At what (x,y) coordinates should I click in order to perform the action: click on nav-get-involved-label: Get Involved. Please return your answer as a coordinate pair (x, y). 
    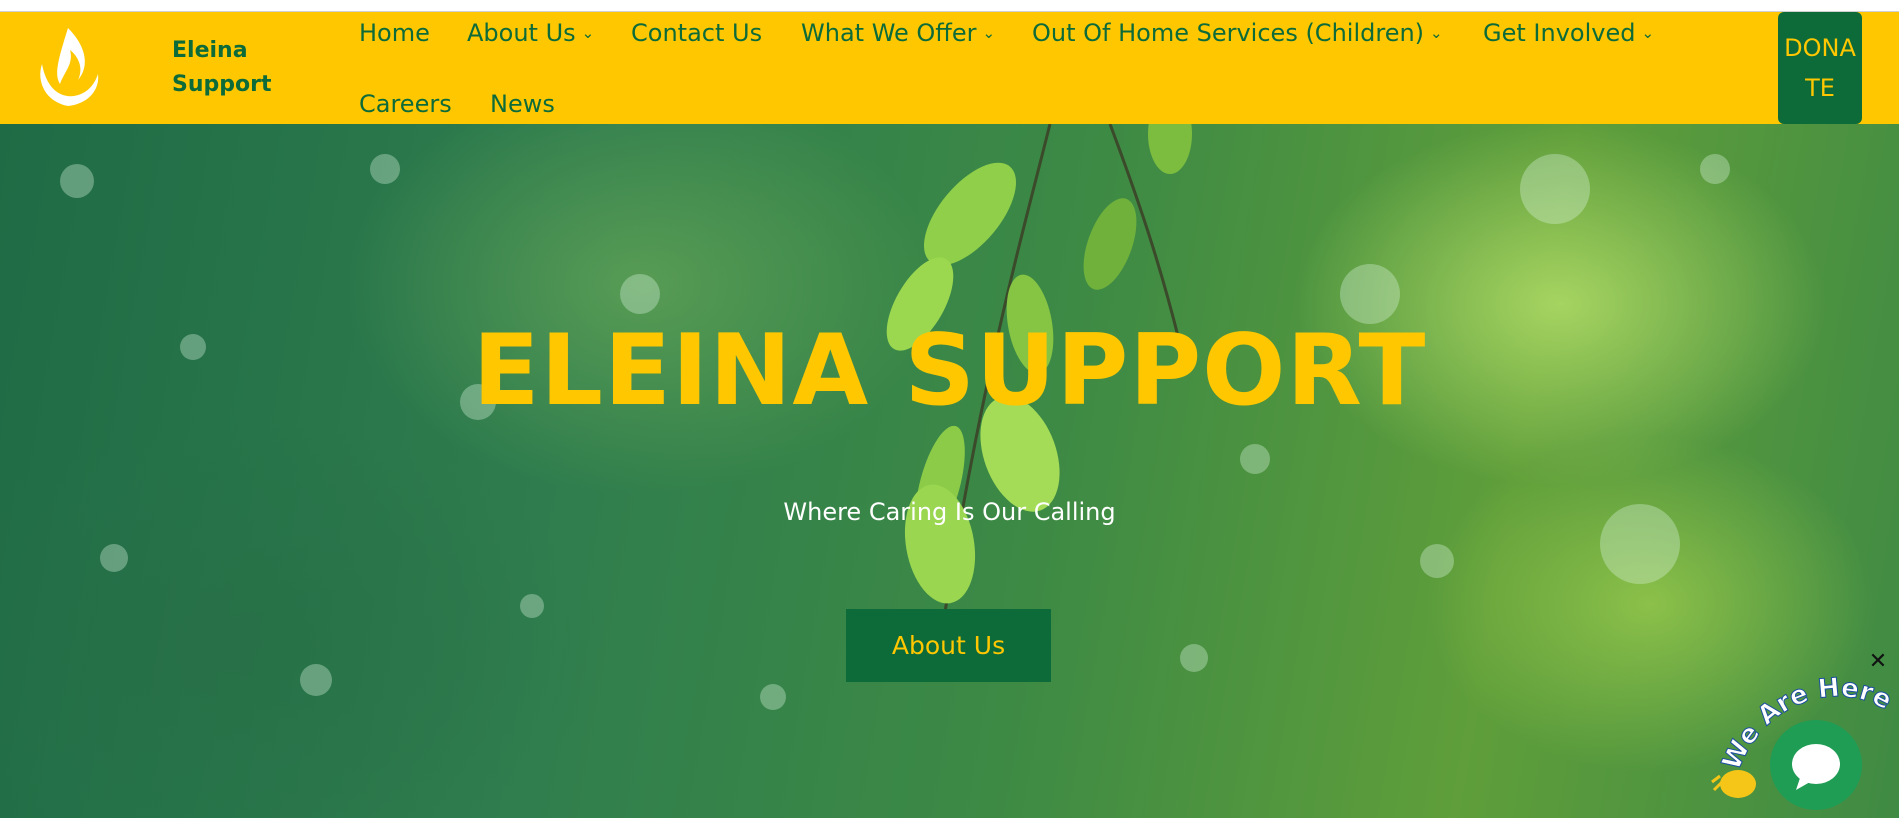
    Looking at the image, I should click on (1559, 33).